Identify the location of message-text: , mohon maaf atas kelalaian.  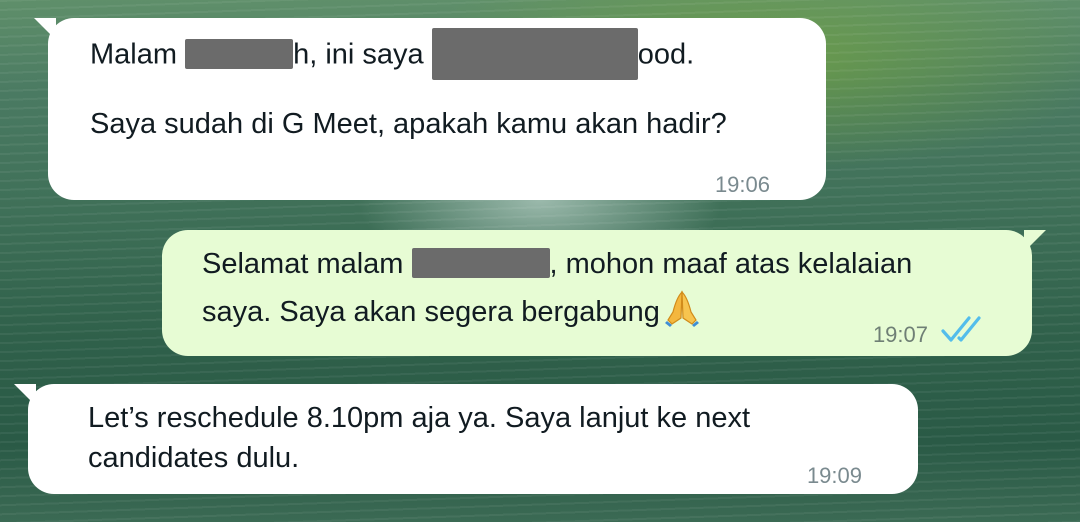
(731, 264).